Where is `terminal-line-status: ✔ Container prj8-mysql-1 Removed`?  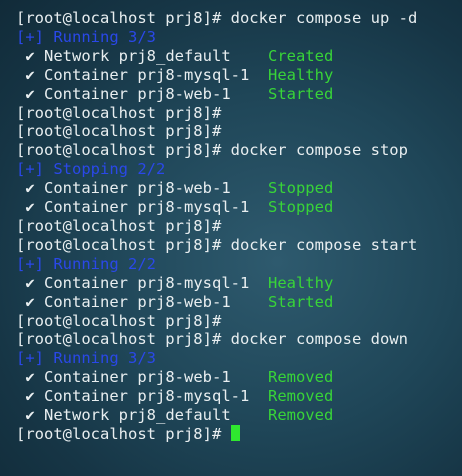 terminal-line-status: ✔ Container prj8-mysql-1 Removed is located at coordinates (239, 396).